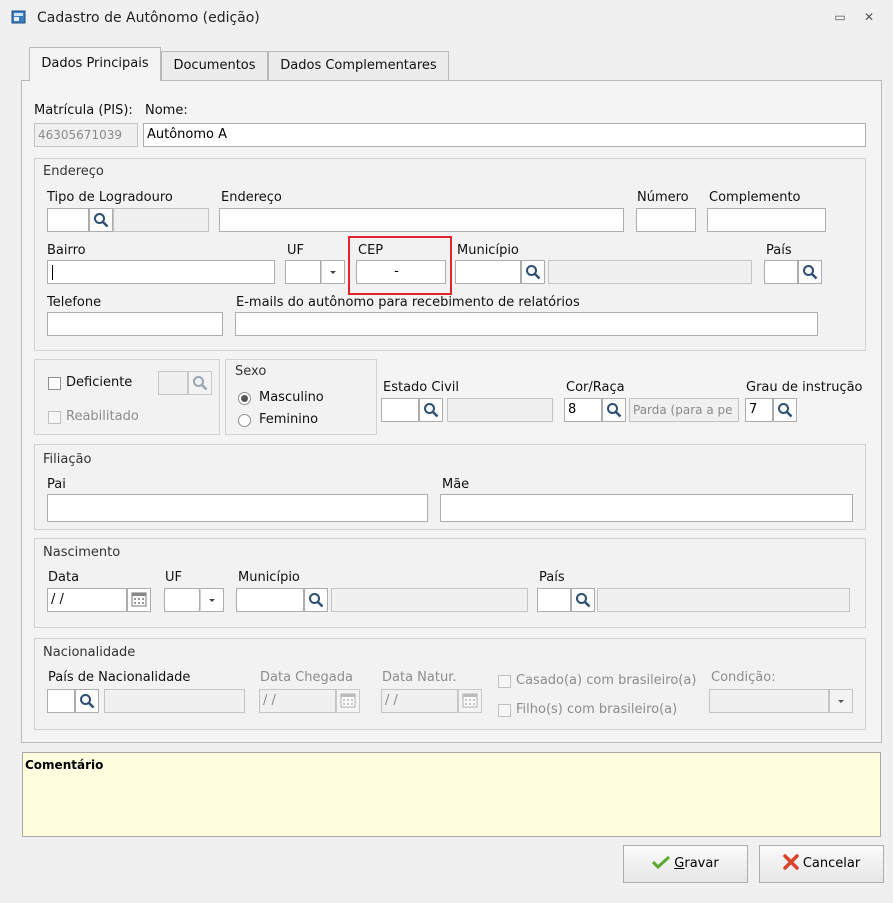  What do you see at coordinates (212, 600) in the screenshot?
I see `nascimento-uf-dropdown-button` at bounding box center [212, 600].